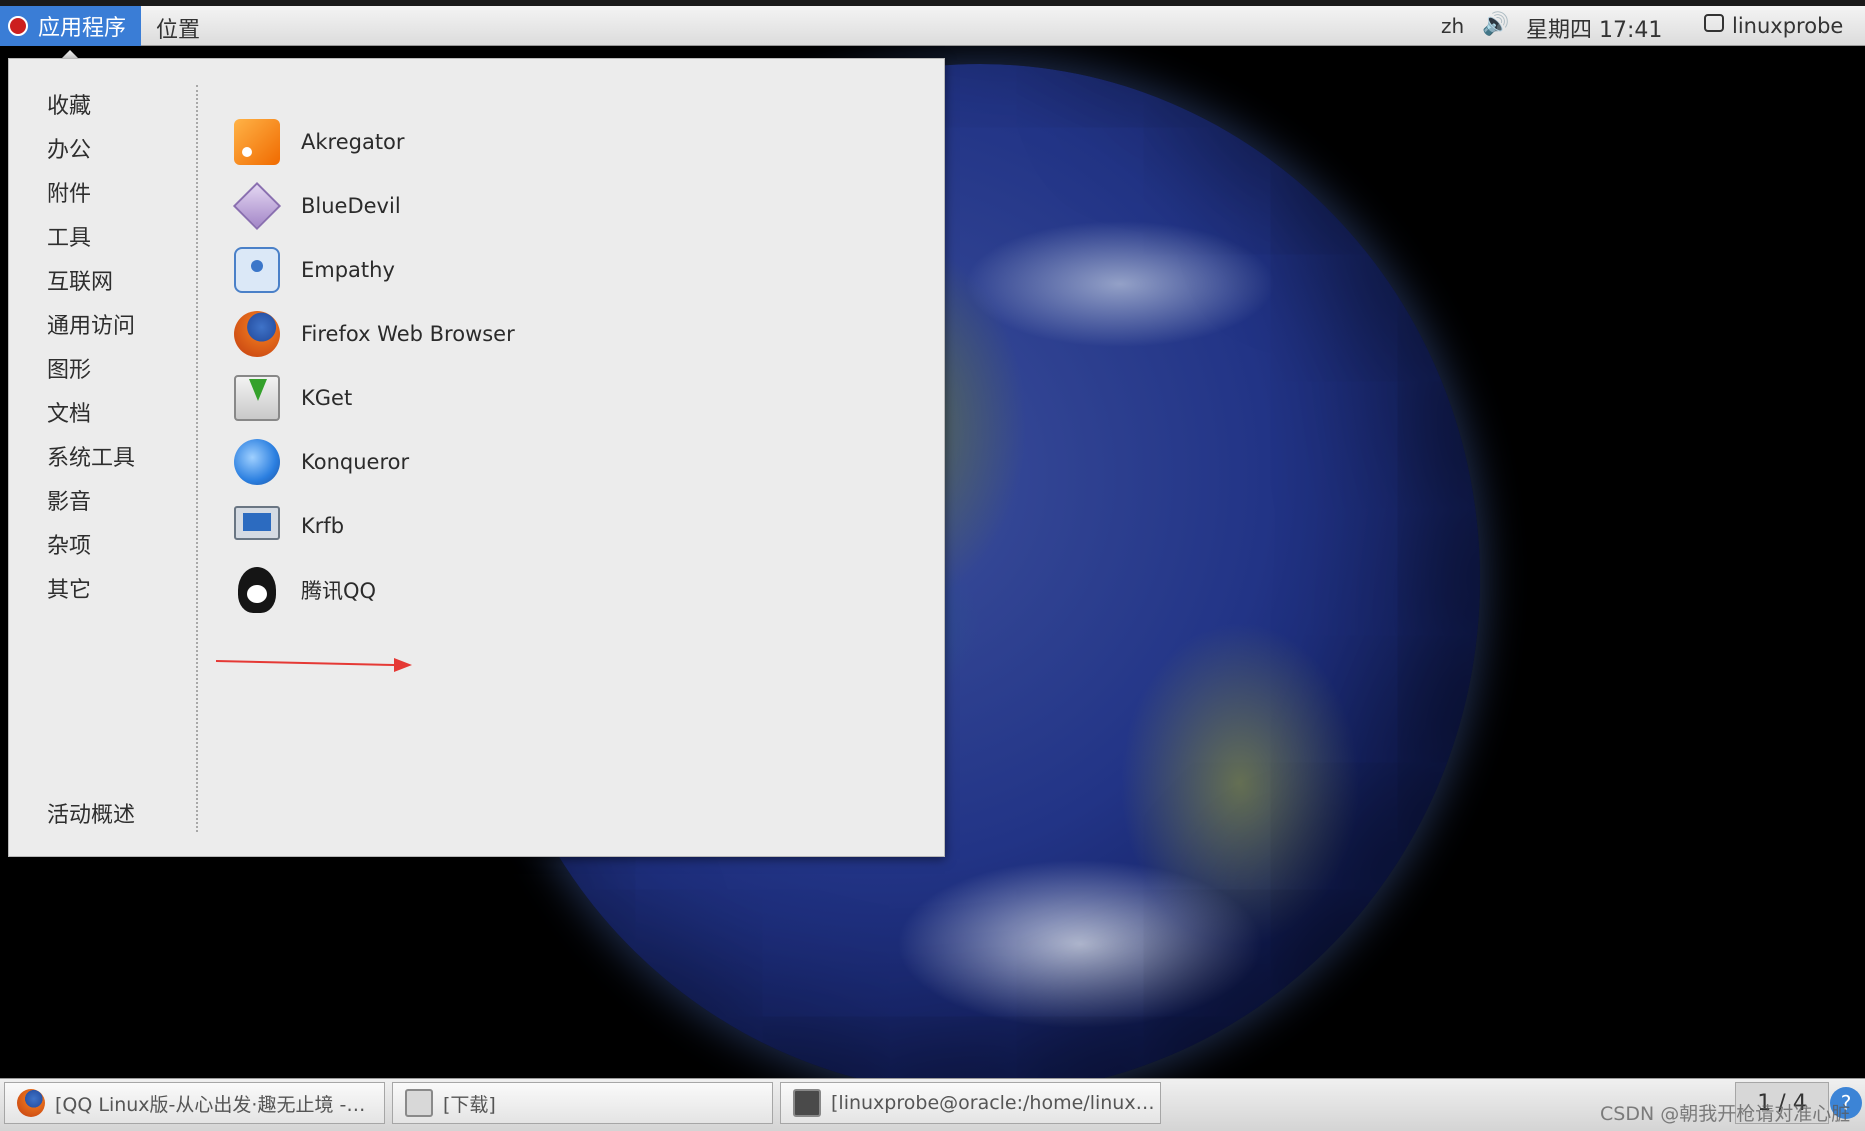 This screenshot has height=1131, width=1865. Describe the element at coordinates (1725, 1114) in the screenshot. I see `watermark-text: CSDN @朝我开枪请对准心脏` at that location.